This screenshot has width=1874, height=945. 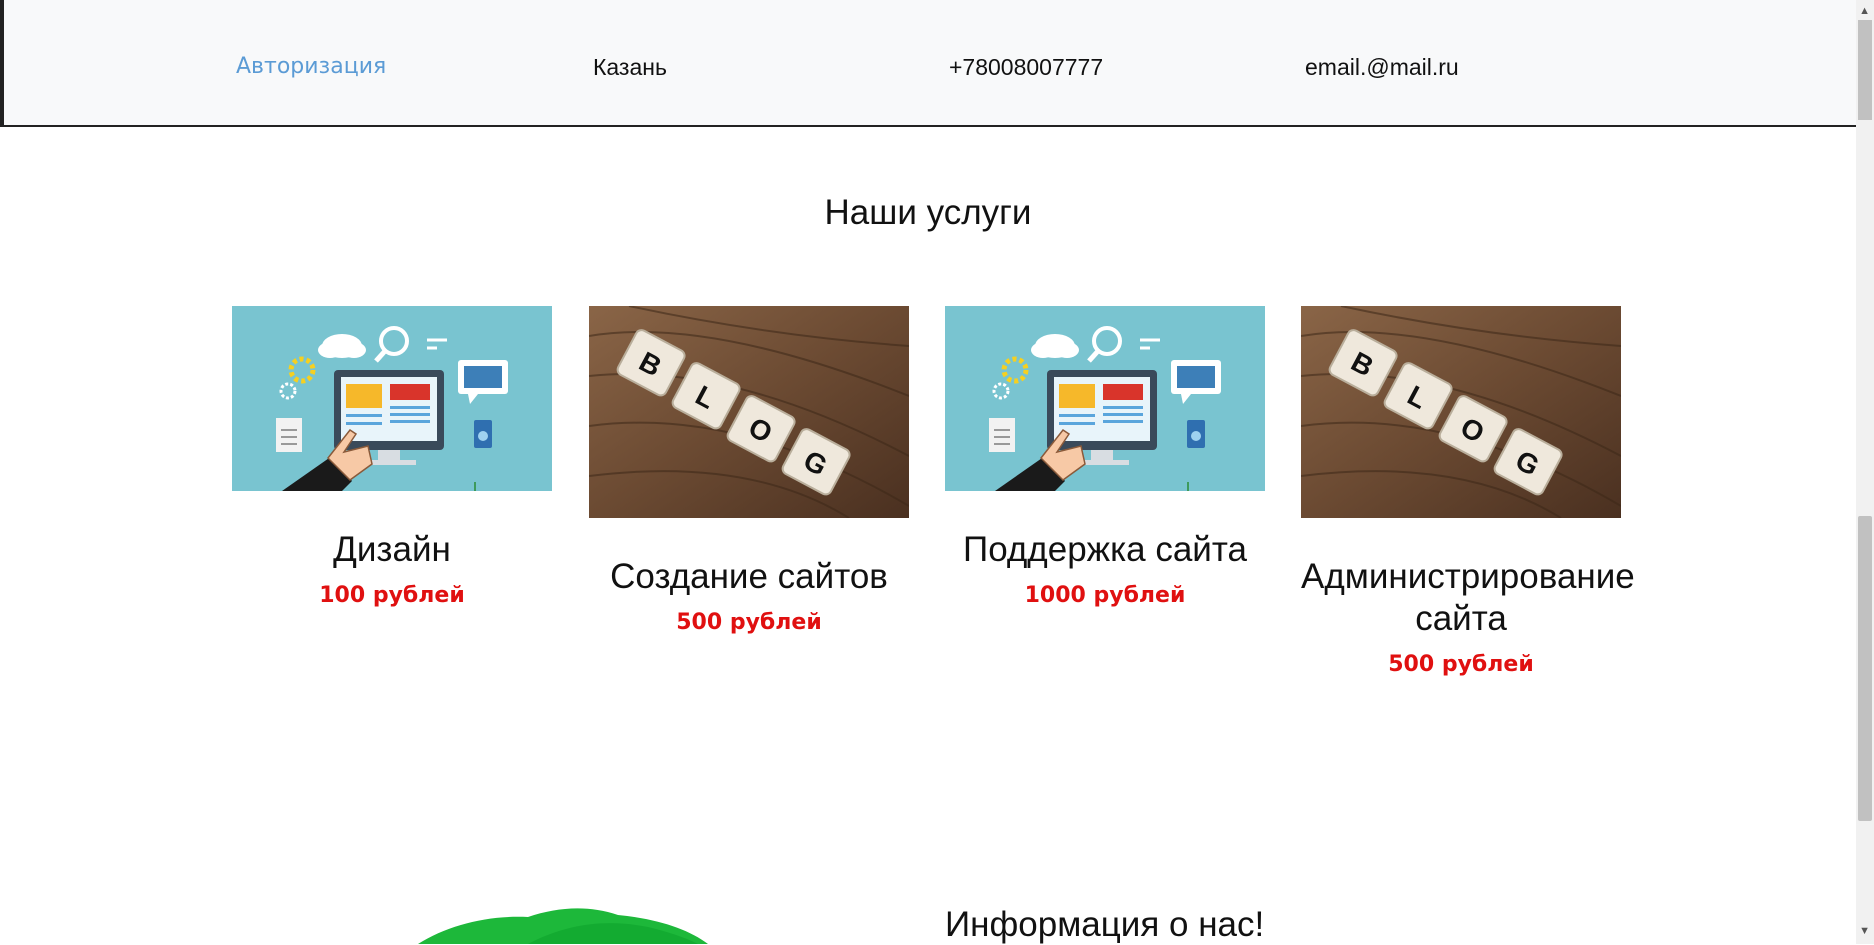 What do you see at coordinates (1105, 549) in the screenshot?
I see `service-name: Поддержка сайта` at bounding box center [1105, 549].